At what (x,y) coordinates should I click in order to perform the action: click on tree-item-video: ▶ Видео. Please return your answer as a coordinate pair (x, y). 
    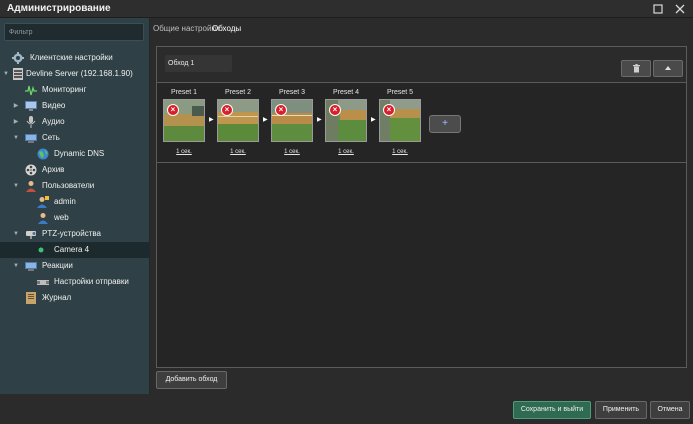
    Looking at the image, I should click on (75, 106).